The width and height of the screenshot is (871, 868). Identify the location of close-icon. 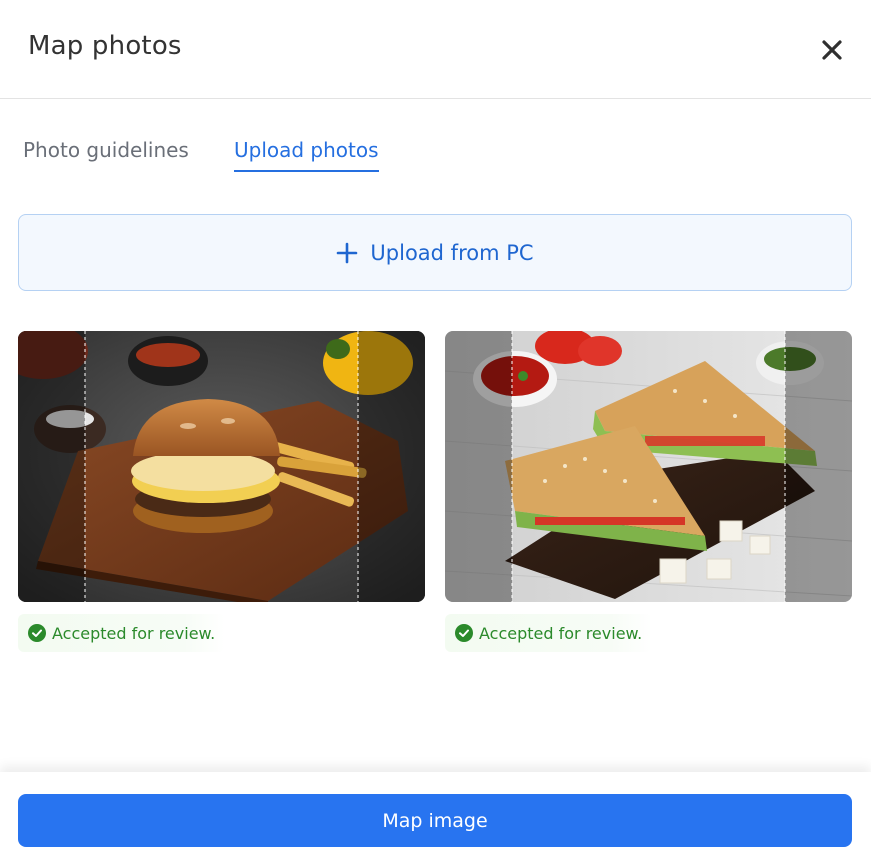
(832, 50).